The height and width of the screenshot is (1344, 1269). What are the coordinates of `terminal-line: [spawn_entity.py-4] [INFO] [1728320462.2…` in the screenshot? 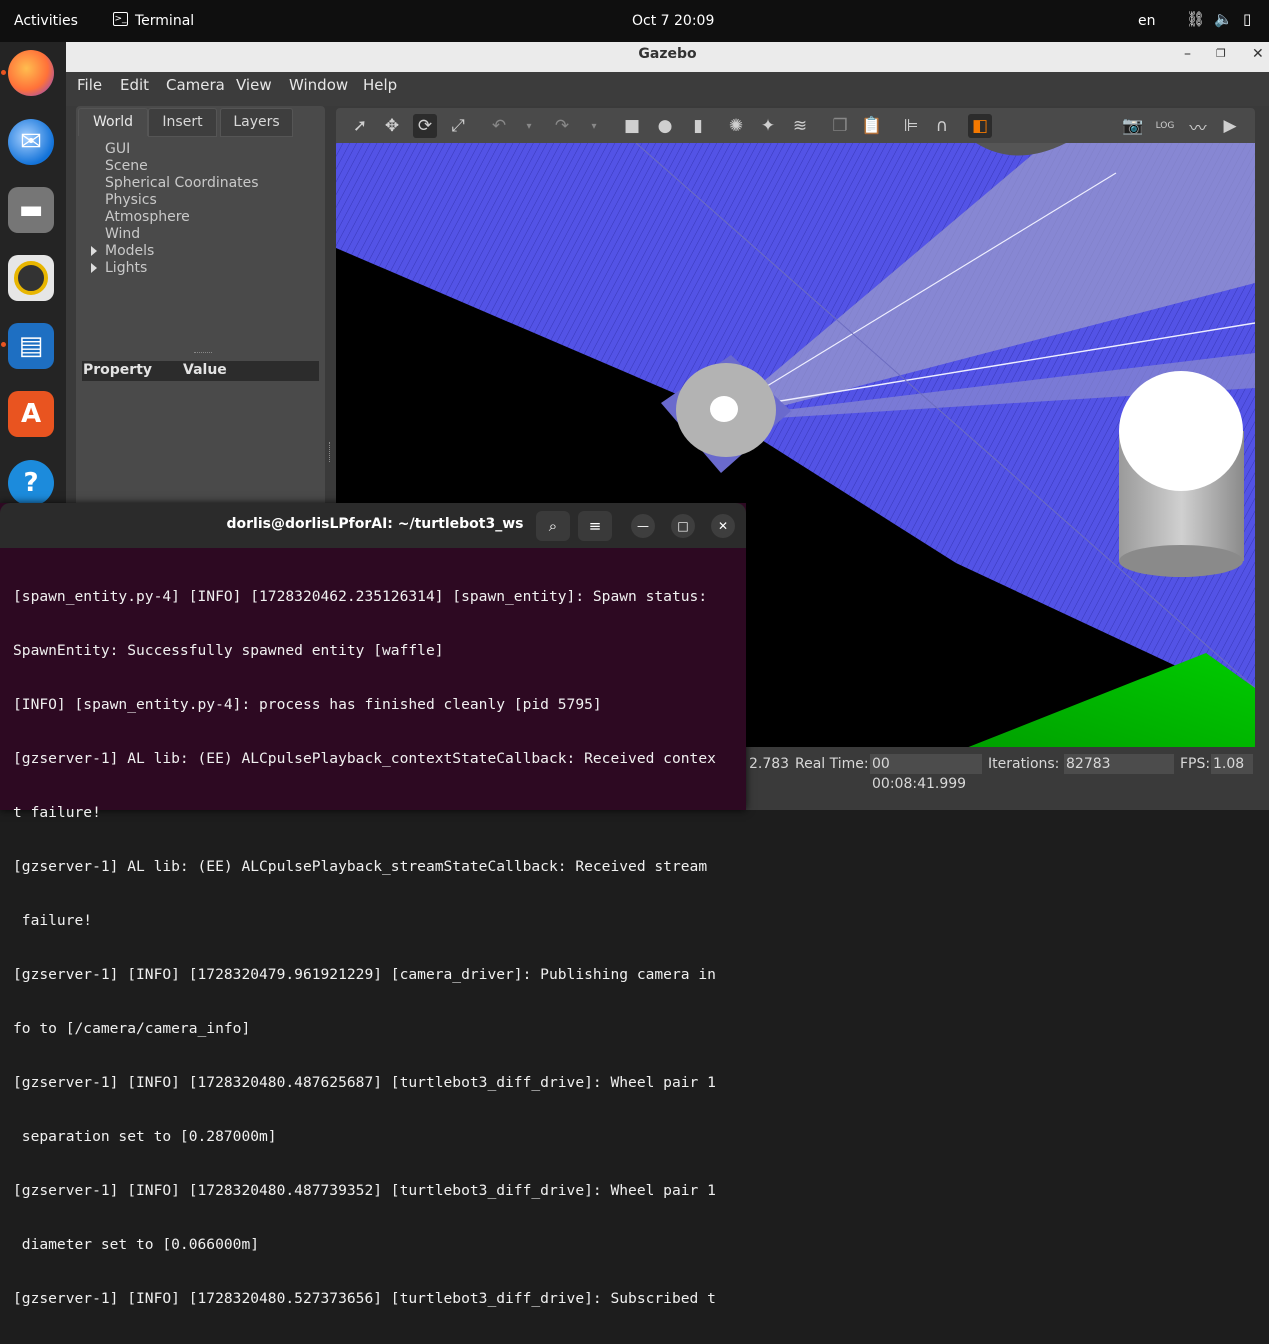 It's located at (360, 596).